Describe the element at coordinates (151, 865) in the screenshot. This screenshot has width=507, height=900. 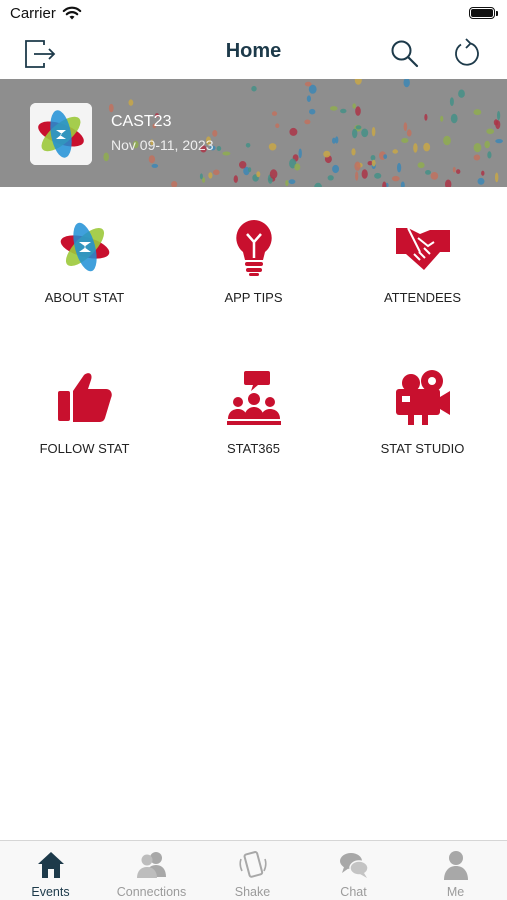
I see `people-icon` at that location.